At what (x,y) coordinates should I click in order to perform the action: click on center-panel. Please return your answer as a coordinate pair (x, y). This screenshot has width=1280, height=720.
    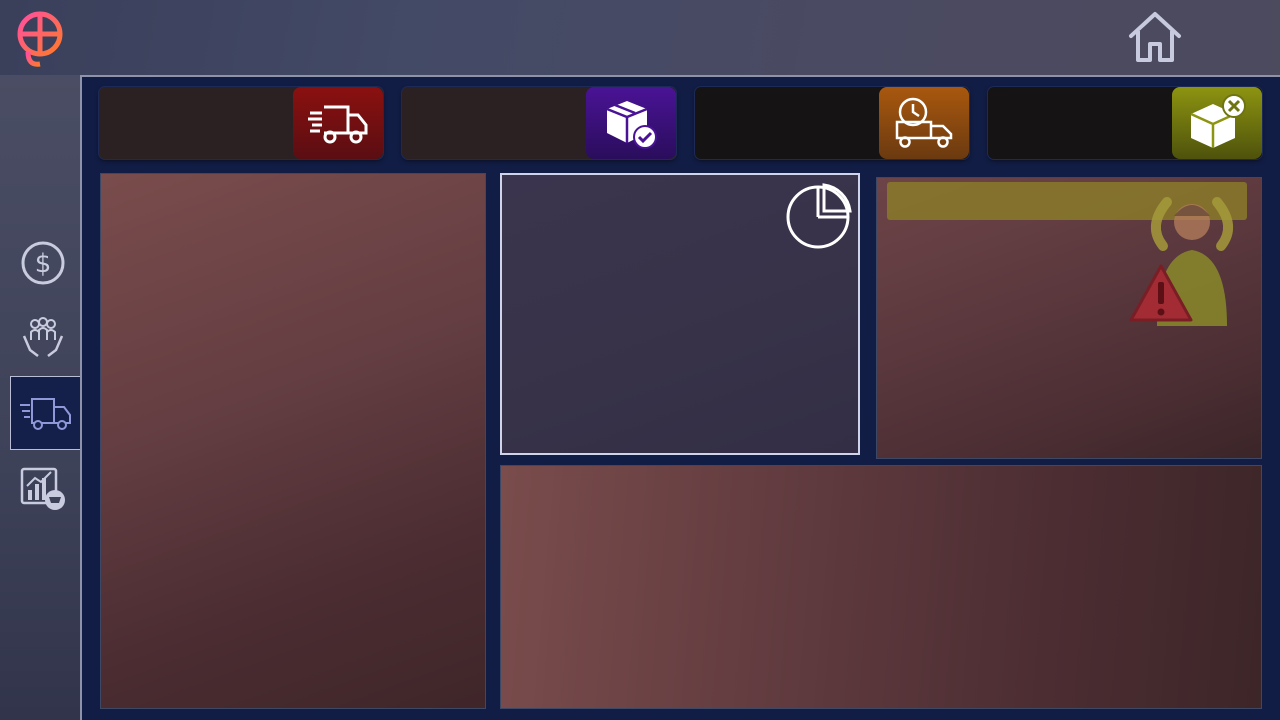
    Looking at the image, I should click on (680, 314).